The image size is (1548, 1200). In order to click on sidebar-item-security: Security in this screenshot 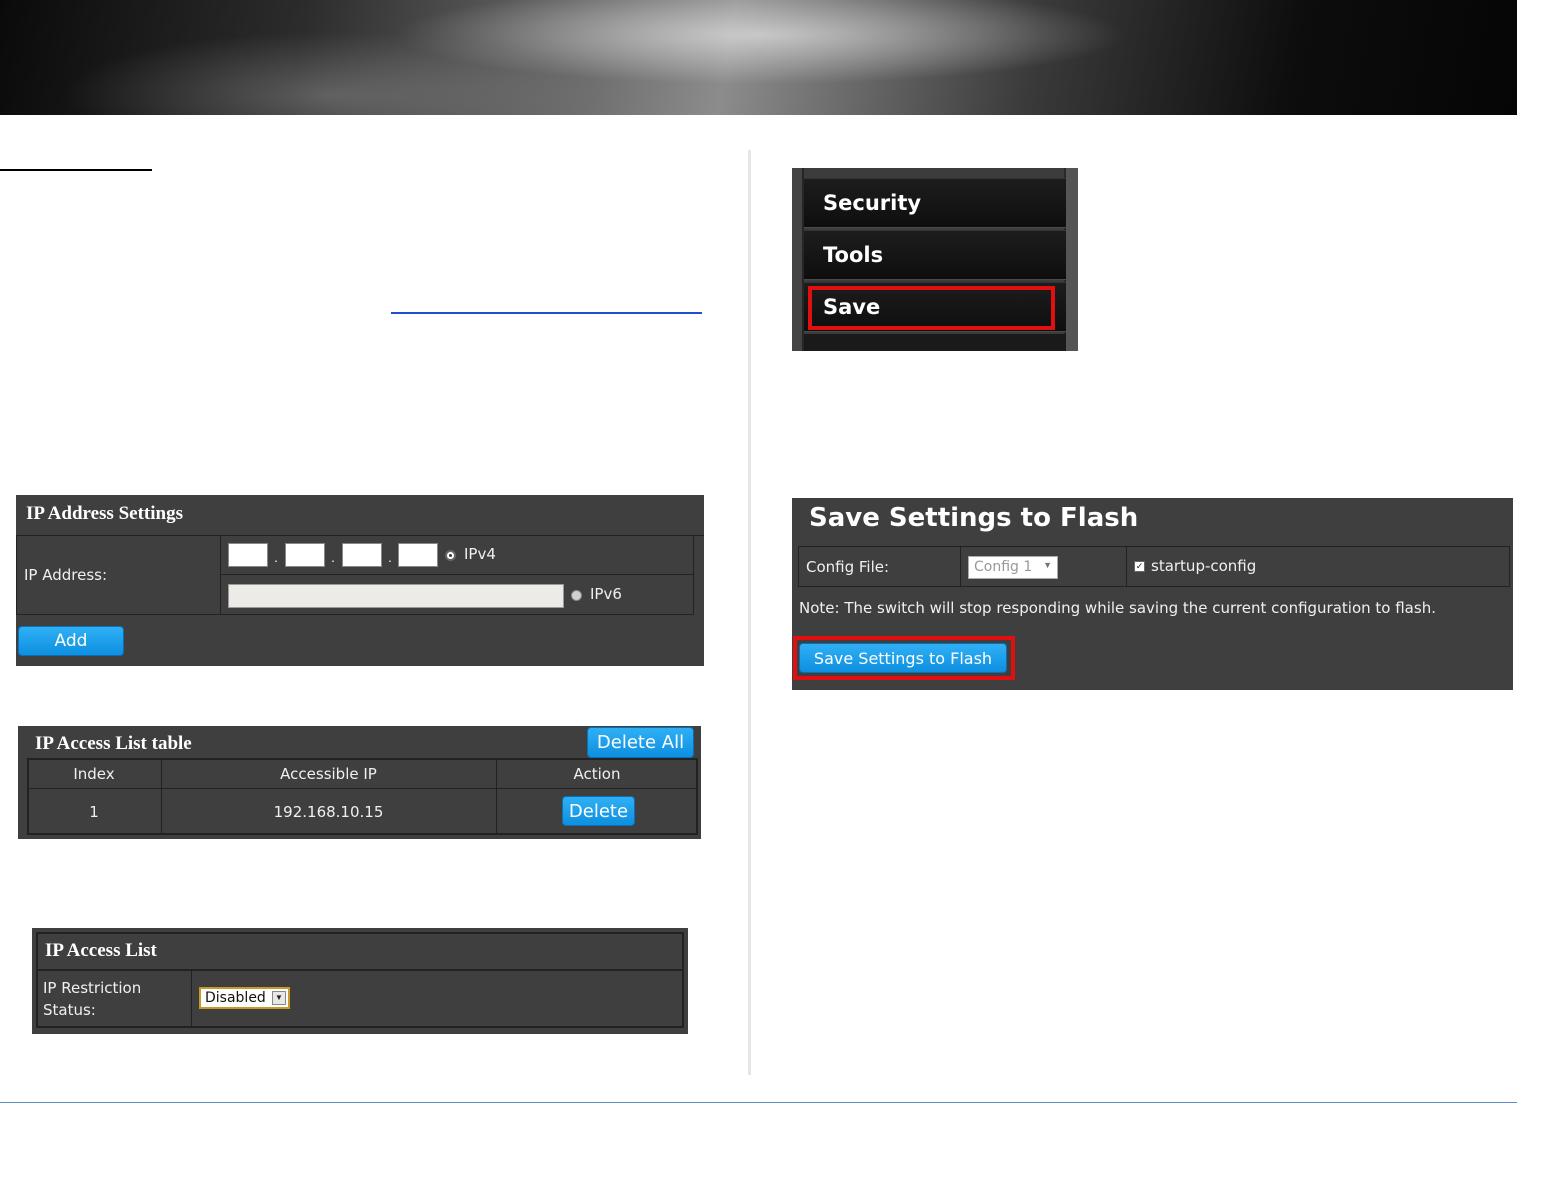, I will do `click(935, 203)`.